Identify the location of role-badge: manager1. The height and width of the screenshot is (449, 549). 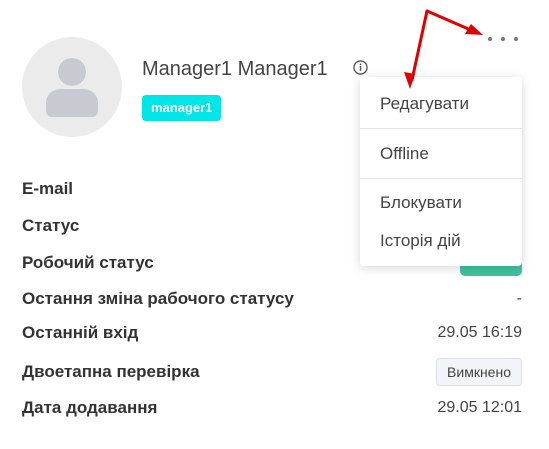
(182, 108).